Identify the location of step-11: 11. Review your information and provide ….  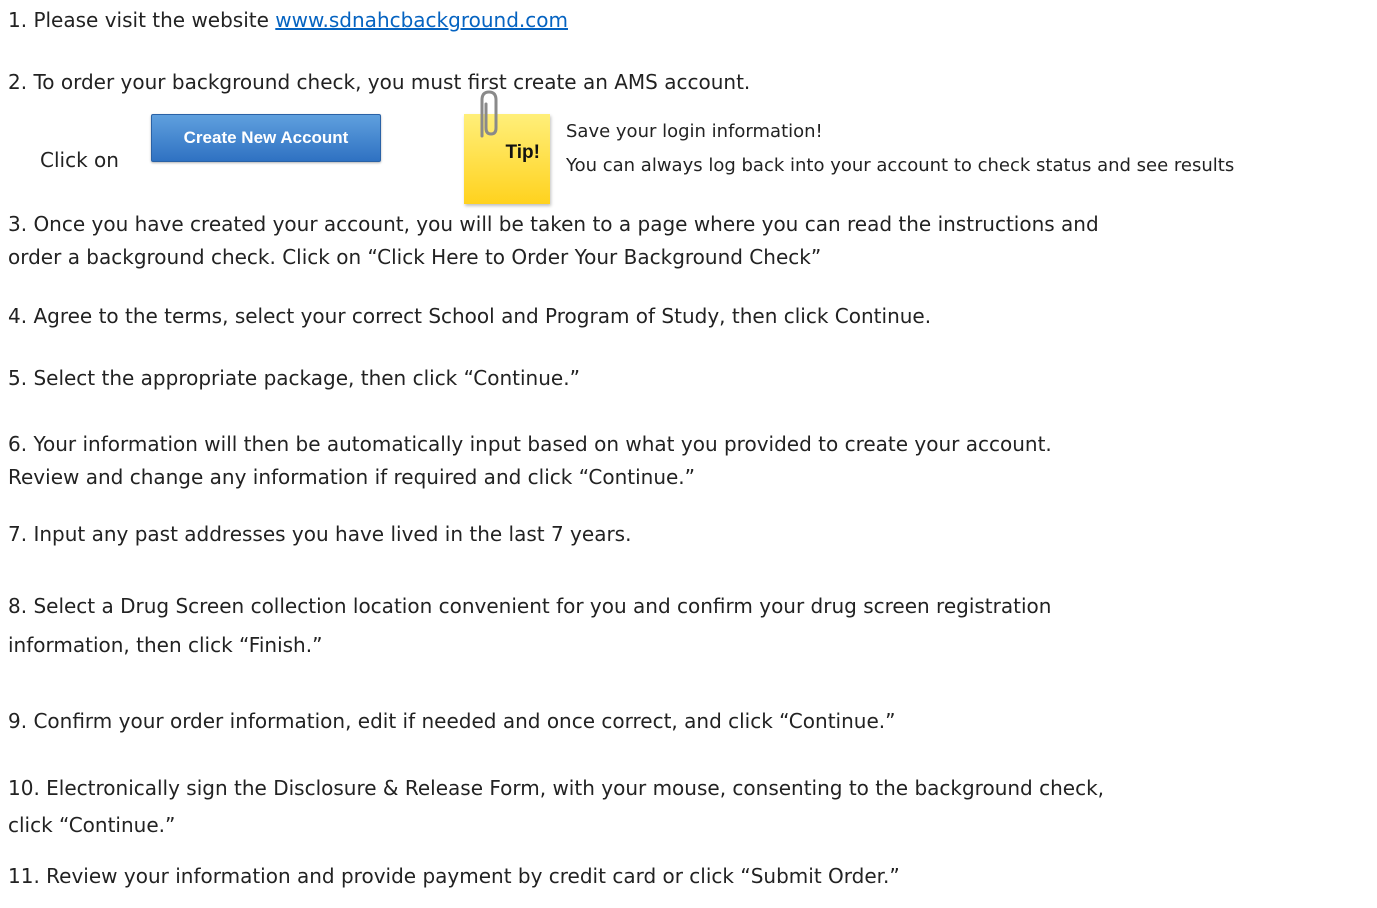
(454, 876).